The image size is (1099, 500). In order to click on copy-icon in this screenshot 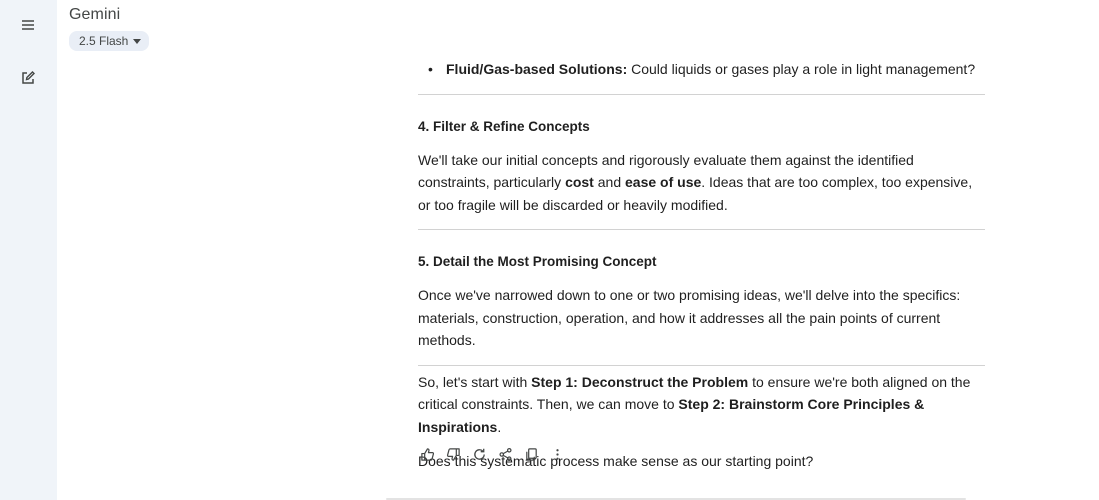, I will do `click(531, 454)`.